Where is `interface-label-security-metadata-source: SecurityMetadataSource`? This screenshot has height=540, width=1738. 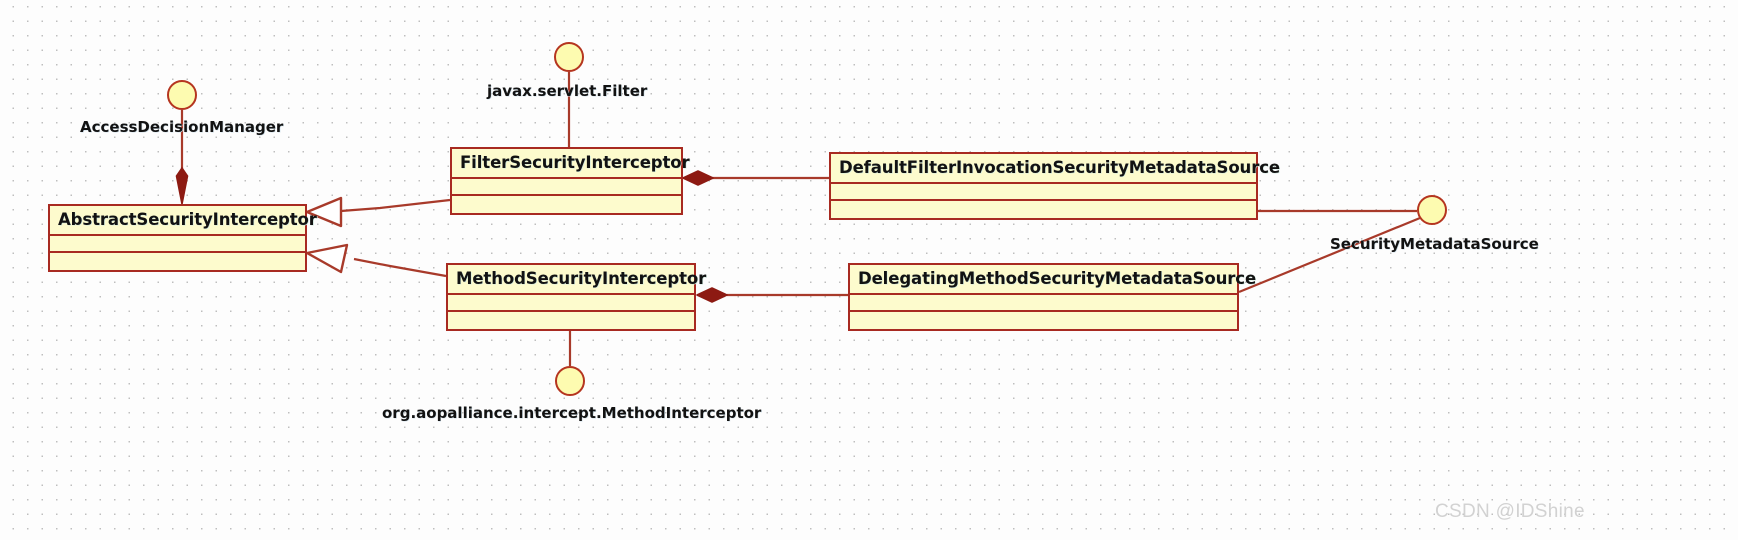
interface-label-security-metadata-source: SecurityMetadataSource is located at coordinates (1434, 244).